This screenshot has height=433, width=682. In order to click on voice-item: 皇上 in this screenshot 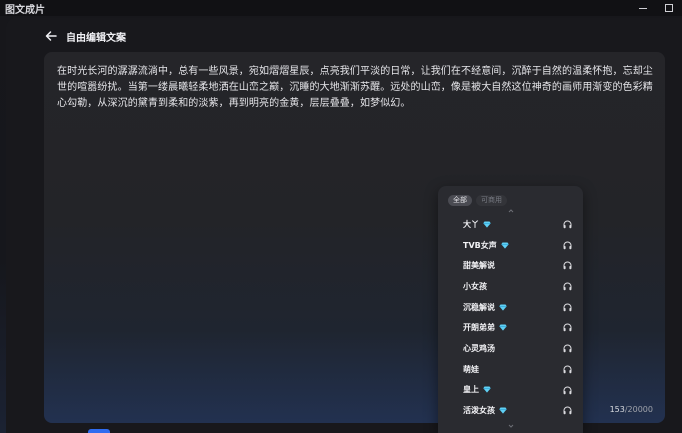, I will do `click(510, 390)`.